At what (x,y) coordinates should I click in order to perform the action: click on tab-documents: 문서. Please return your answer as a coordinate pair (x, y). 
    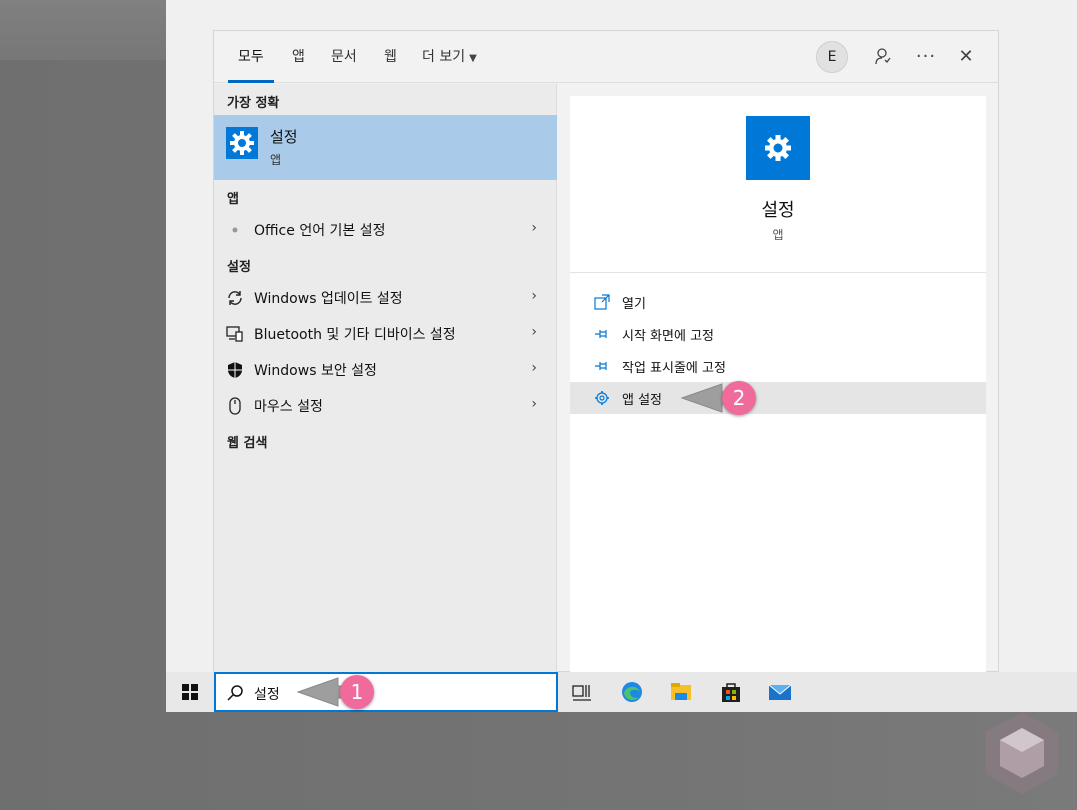
    Looking at the image, I should click on (344, 57).